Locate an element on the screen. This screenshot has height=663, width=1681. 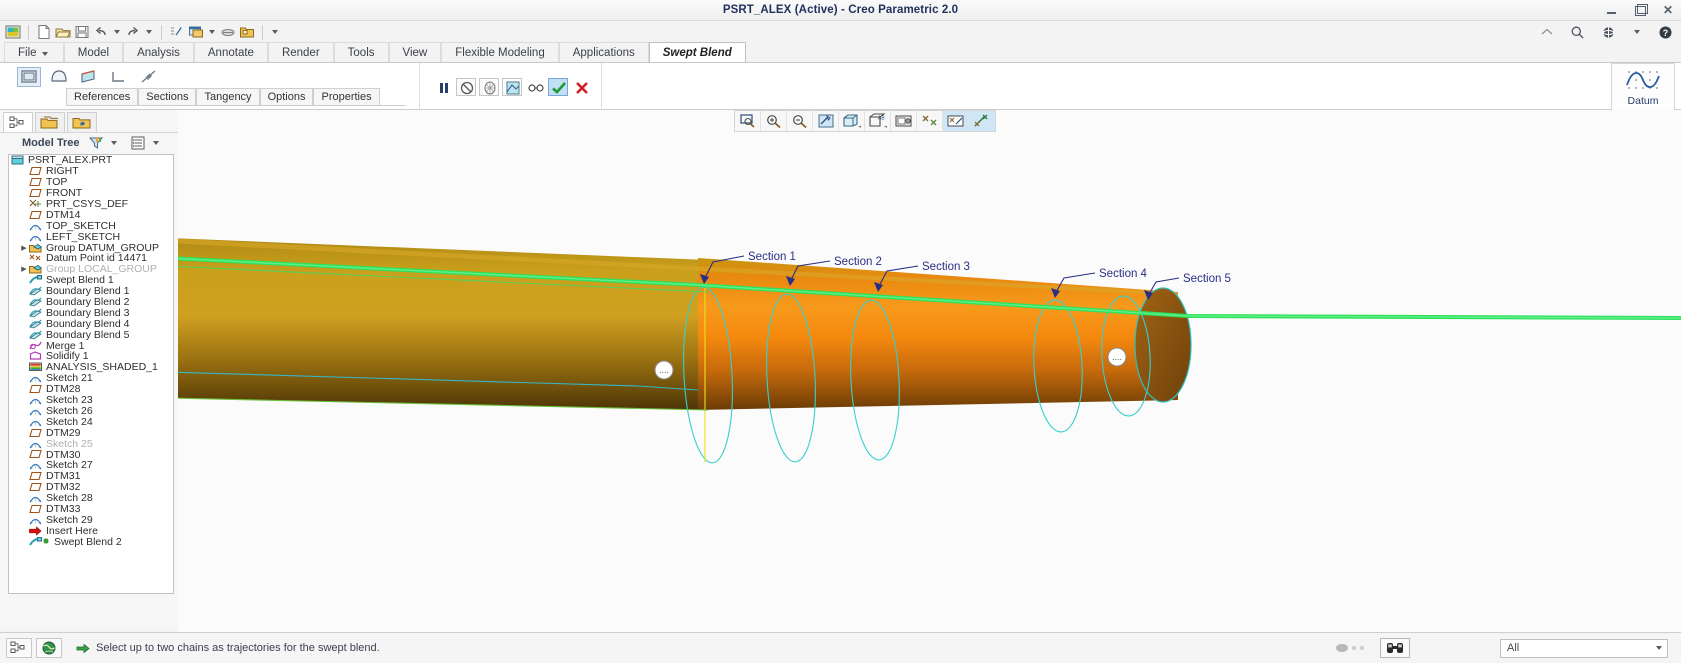
collapse-ribbon-icon is located at coordinates (1547, 32).